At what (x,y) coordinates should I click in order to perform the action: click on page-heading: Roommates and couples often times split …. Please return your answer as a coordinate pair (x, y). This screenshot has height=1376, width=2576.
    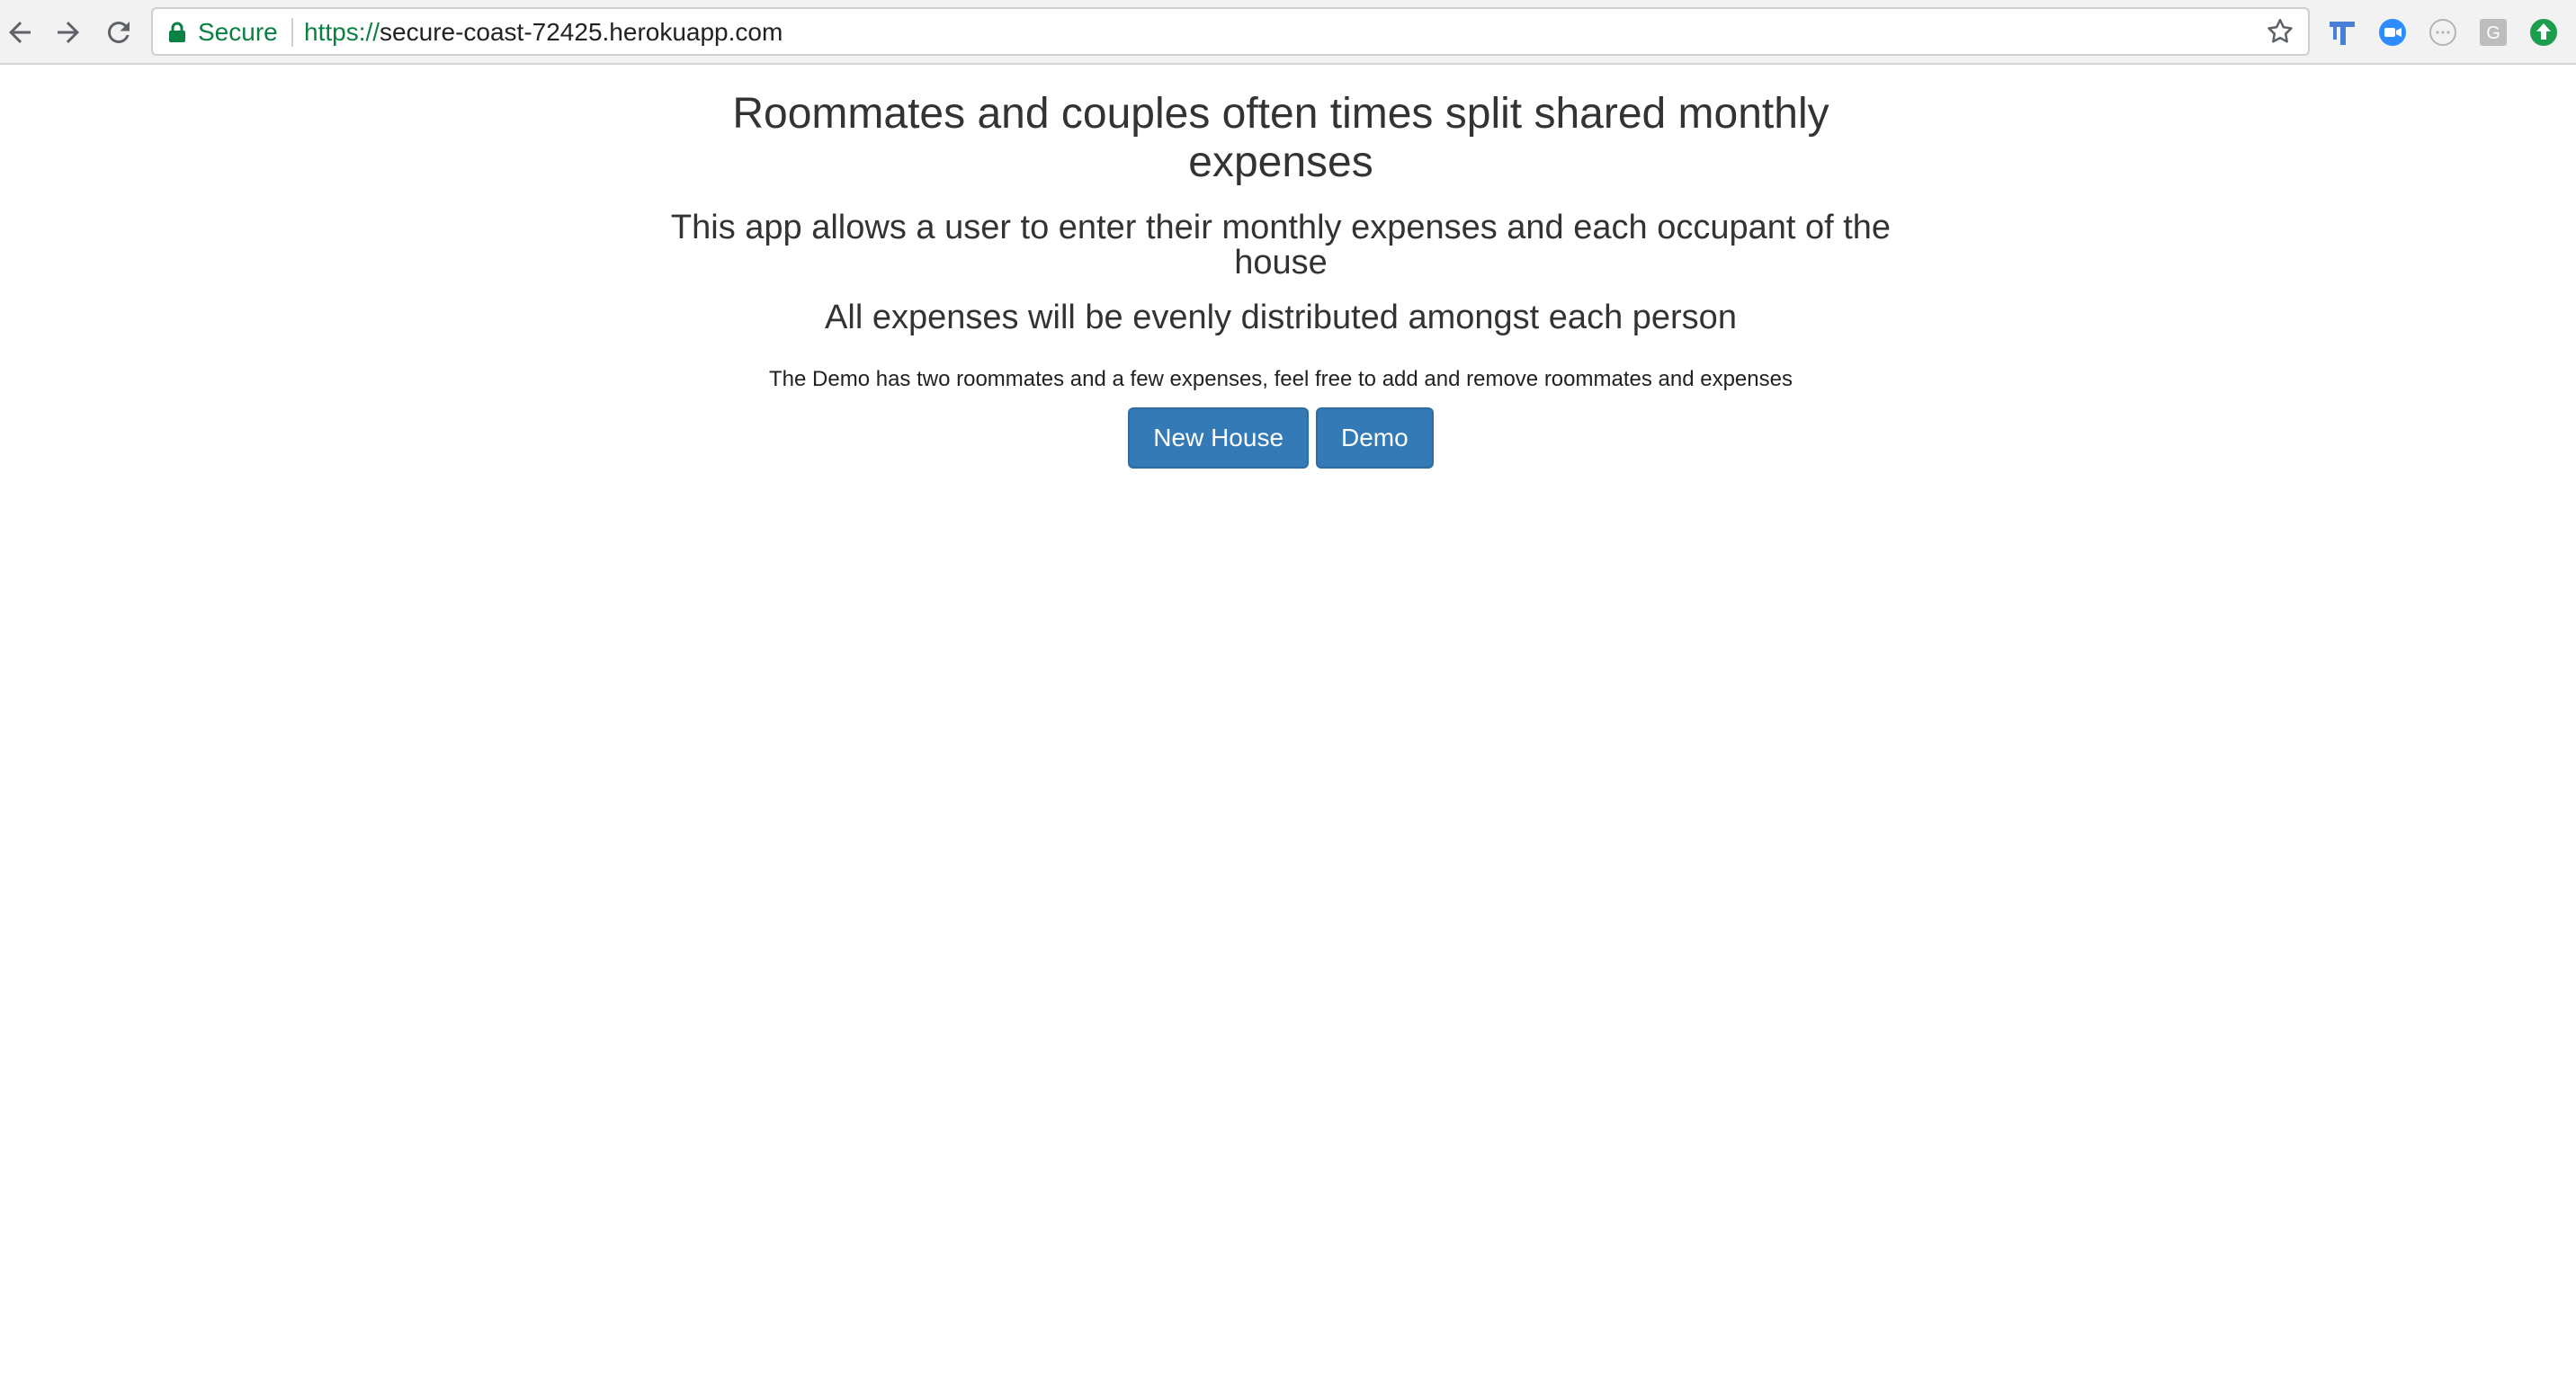
    Looking at the image, I should click on (1280, 138).